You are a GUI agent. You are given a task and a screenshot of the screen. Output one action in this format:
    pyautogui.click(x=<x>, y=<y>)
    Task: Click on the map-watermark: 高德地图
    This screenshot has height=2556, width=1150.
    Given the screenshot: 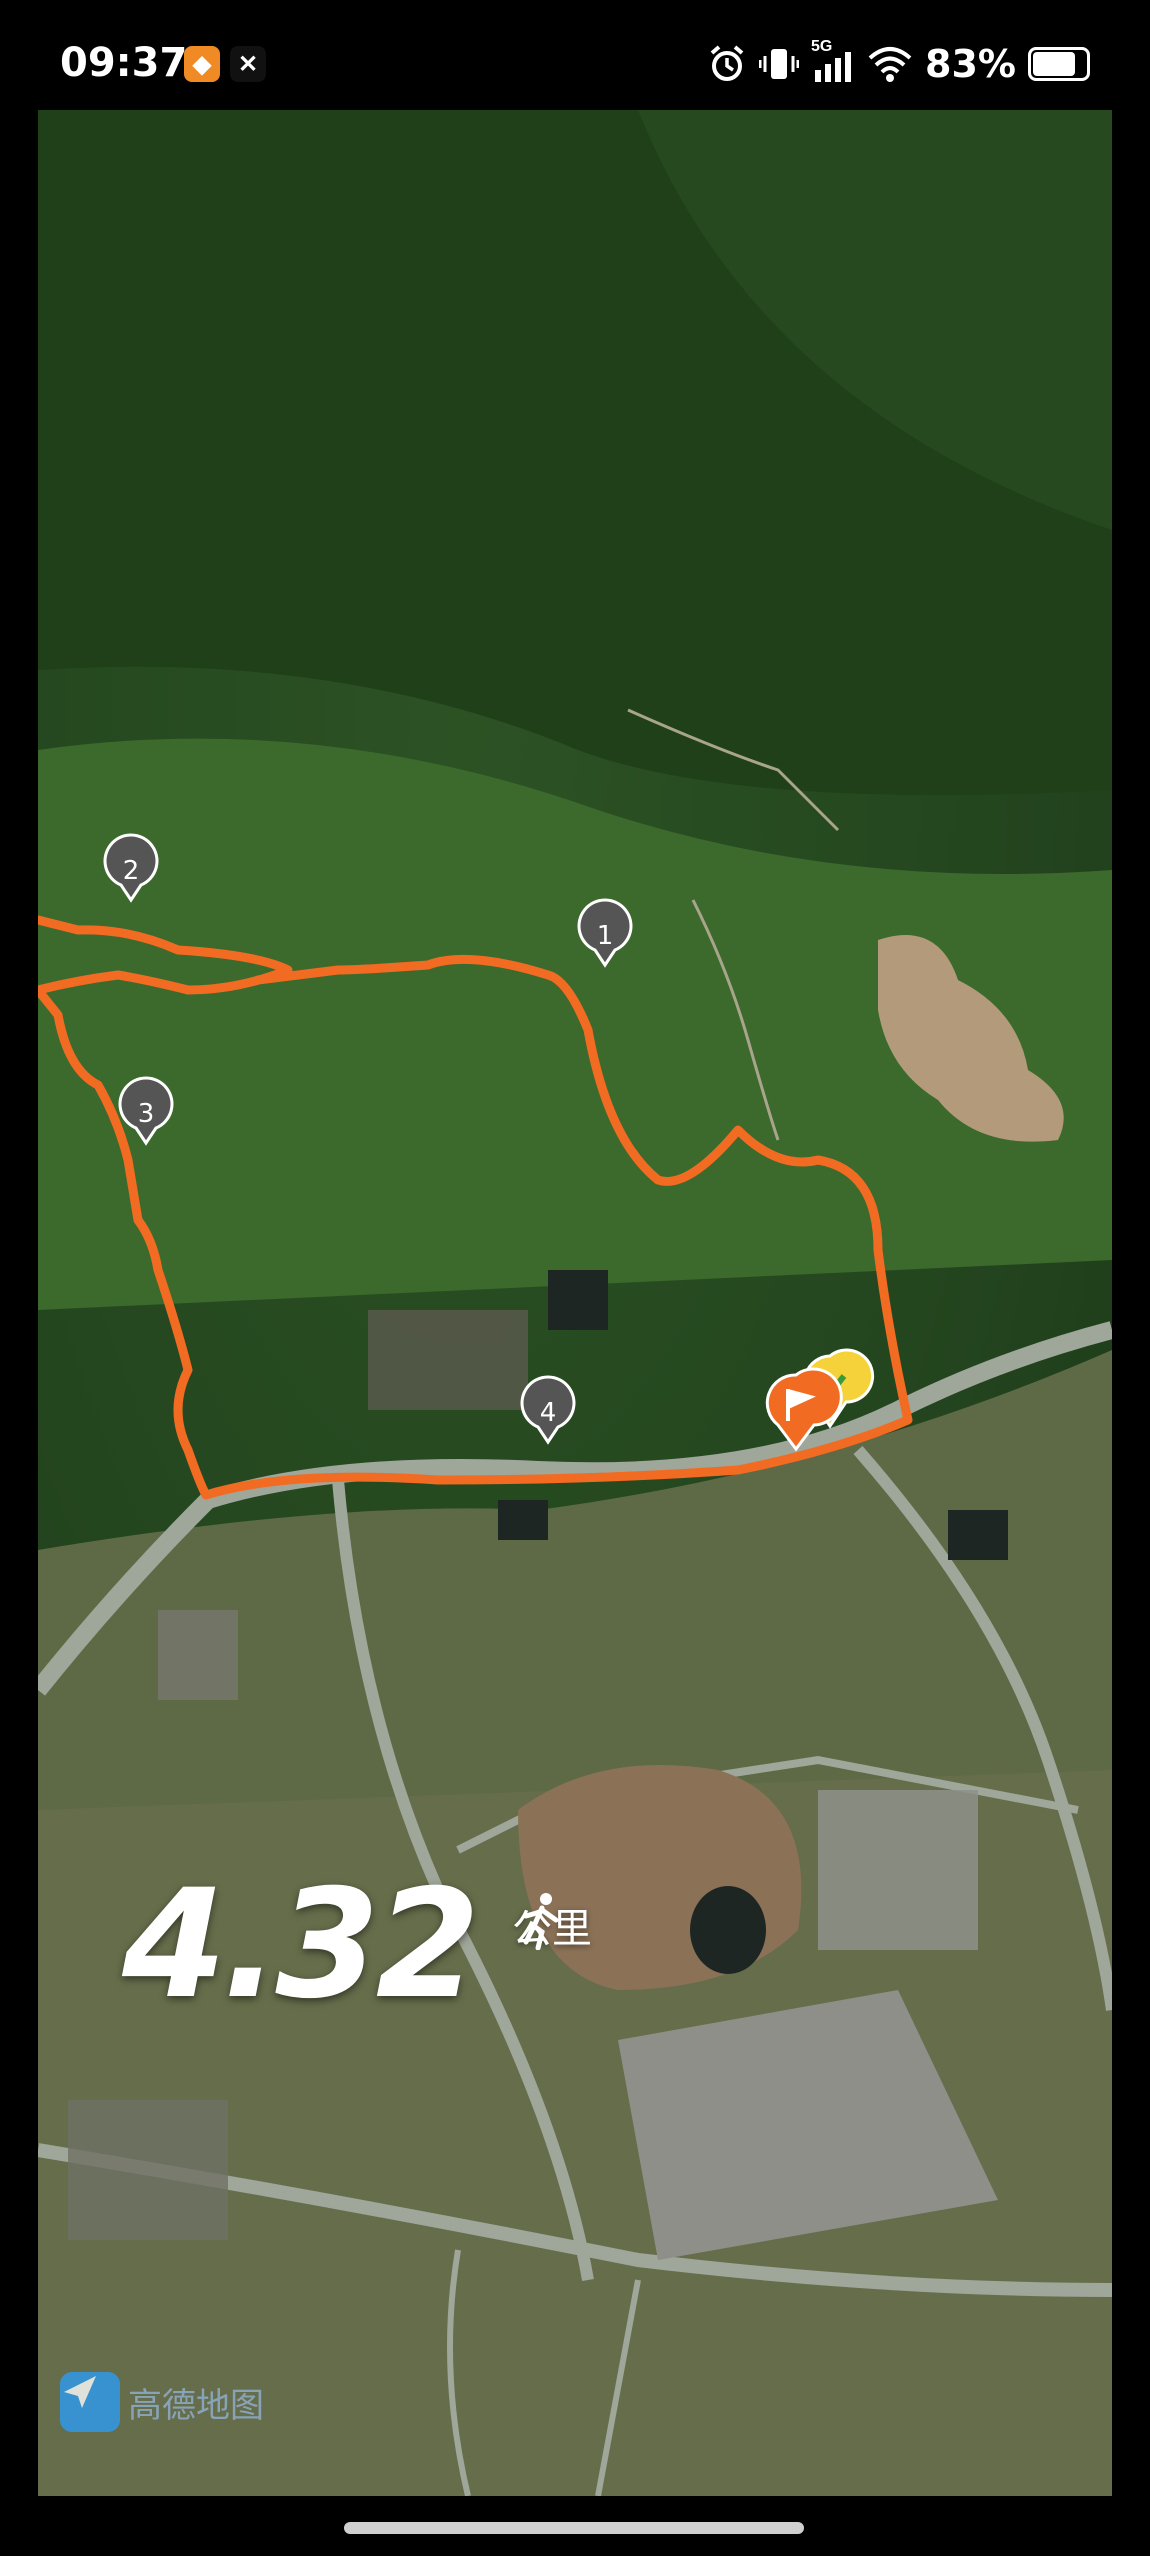 What is the action you would take?
    pyautogui.click(x=162, y=2402)
    